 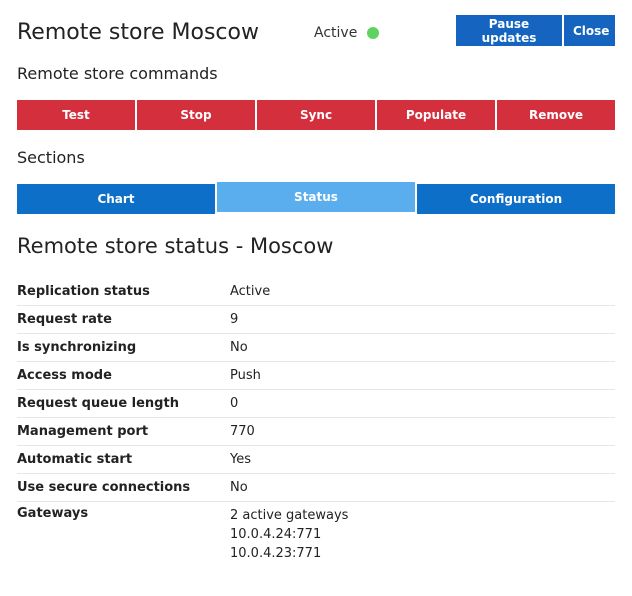 I want to click on row-key: Automatic start, so click(x=75, y=459).